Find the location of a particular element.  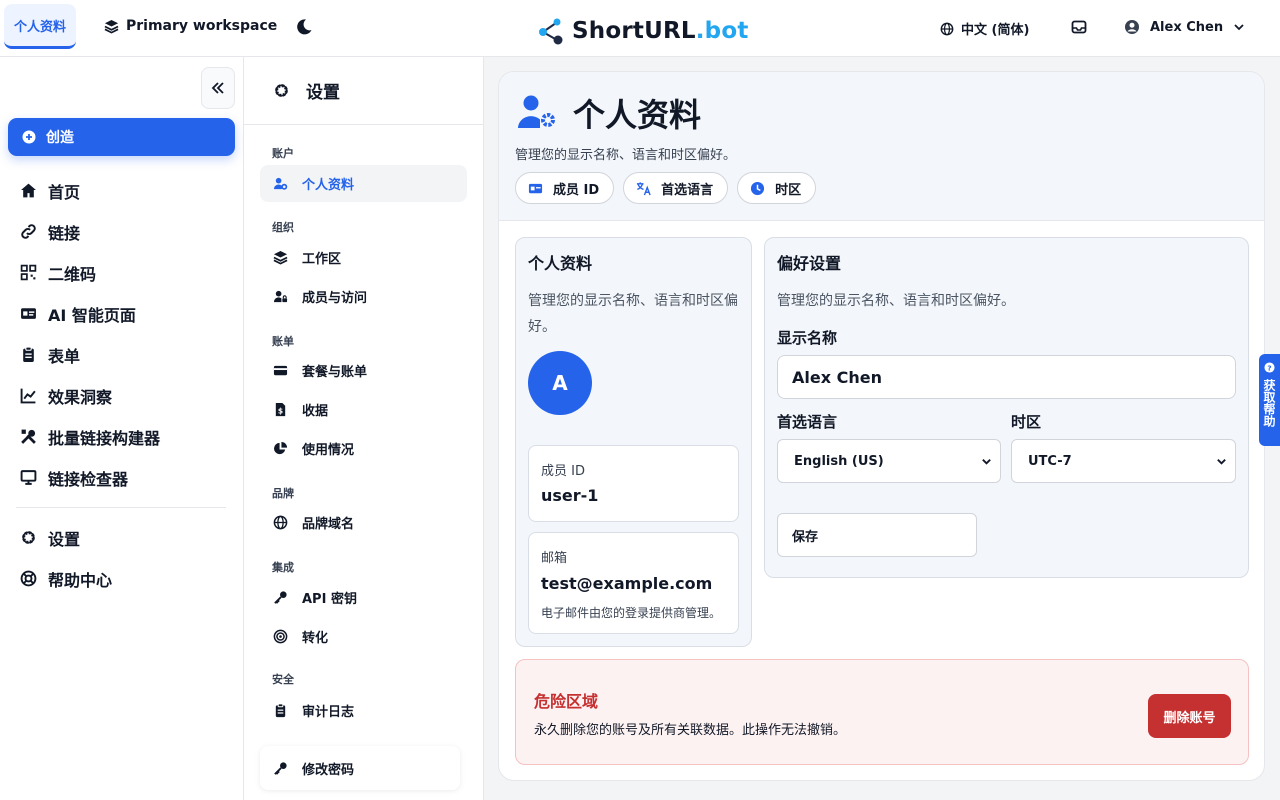

language-select: English (US) is located at coordinates (889, 461).